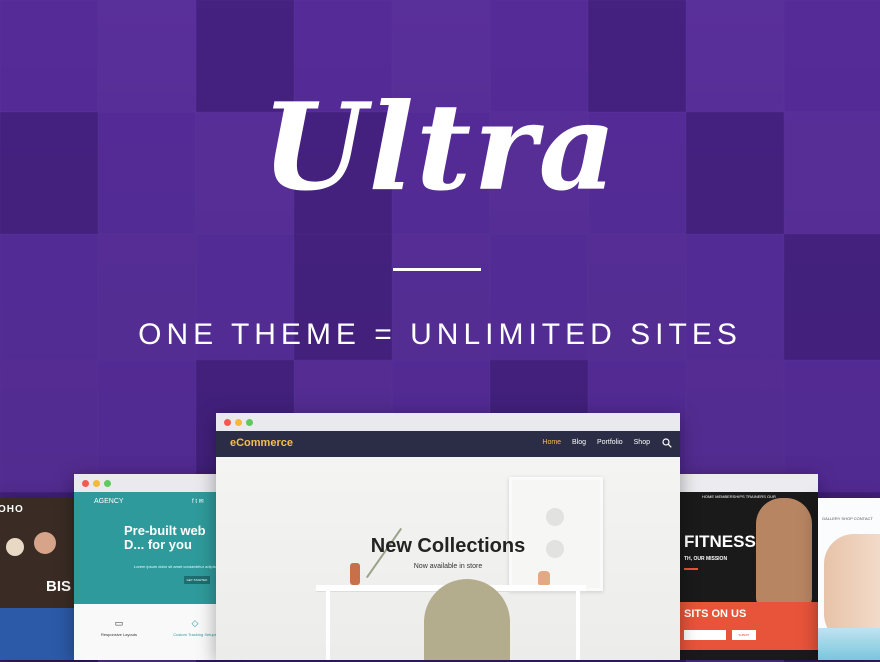 Image resolution: width=880 pixels, height=662 pixels. Describe the element at coordinates (551, 442) in the screenshot. I see `menu-item-home: Home` at that location.